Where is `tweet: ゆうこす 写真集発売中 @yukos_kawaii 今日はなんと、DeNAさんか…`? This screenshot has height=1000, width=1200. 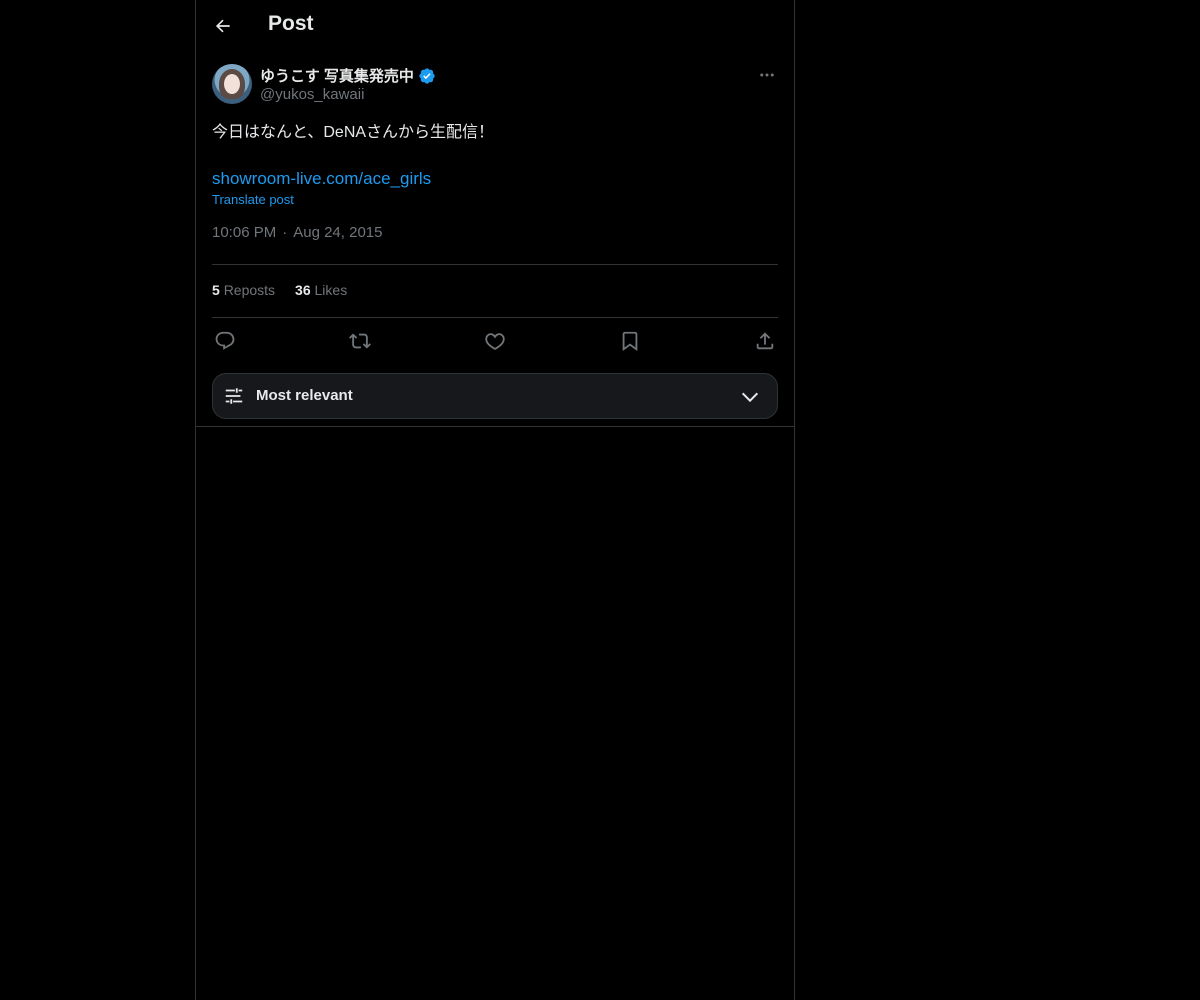
tweet: ゆうこす 写真集発売中 @yukos_kawaii 今日はなんと、DeNAさんか… is located at coordinates (495, 152).